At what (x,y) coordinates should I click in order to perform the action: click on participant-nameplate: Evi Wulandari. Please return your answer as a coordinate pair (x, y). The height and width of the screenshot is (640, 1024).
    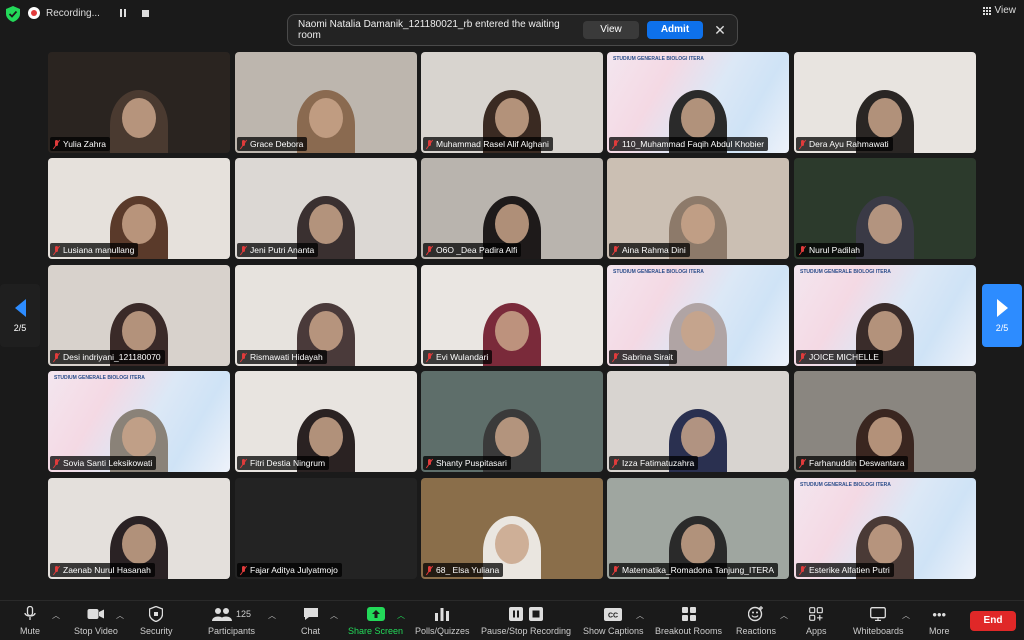
    Looking at the image, I should click on (458, 357).